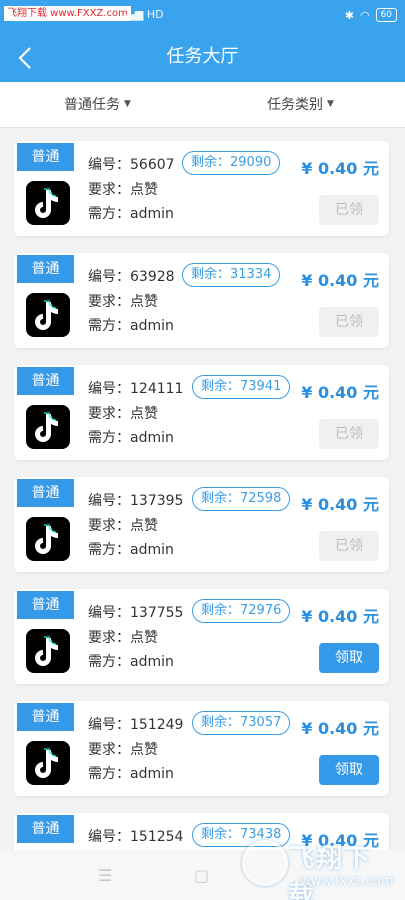  What do you see at coordinates (157, 501) in the screenshot?
I see `task-id: 137395` at bounding box center [157, 501].